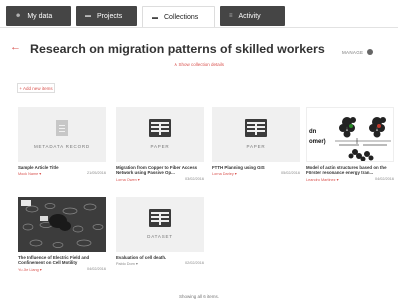  What do you see at coordinates (62, 128) in the screenshot?
I see `document-icon` at bounding box center [62, 128].